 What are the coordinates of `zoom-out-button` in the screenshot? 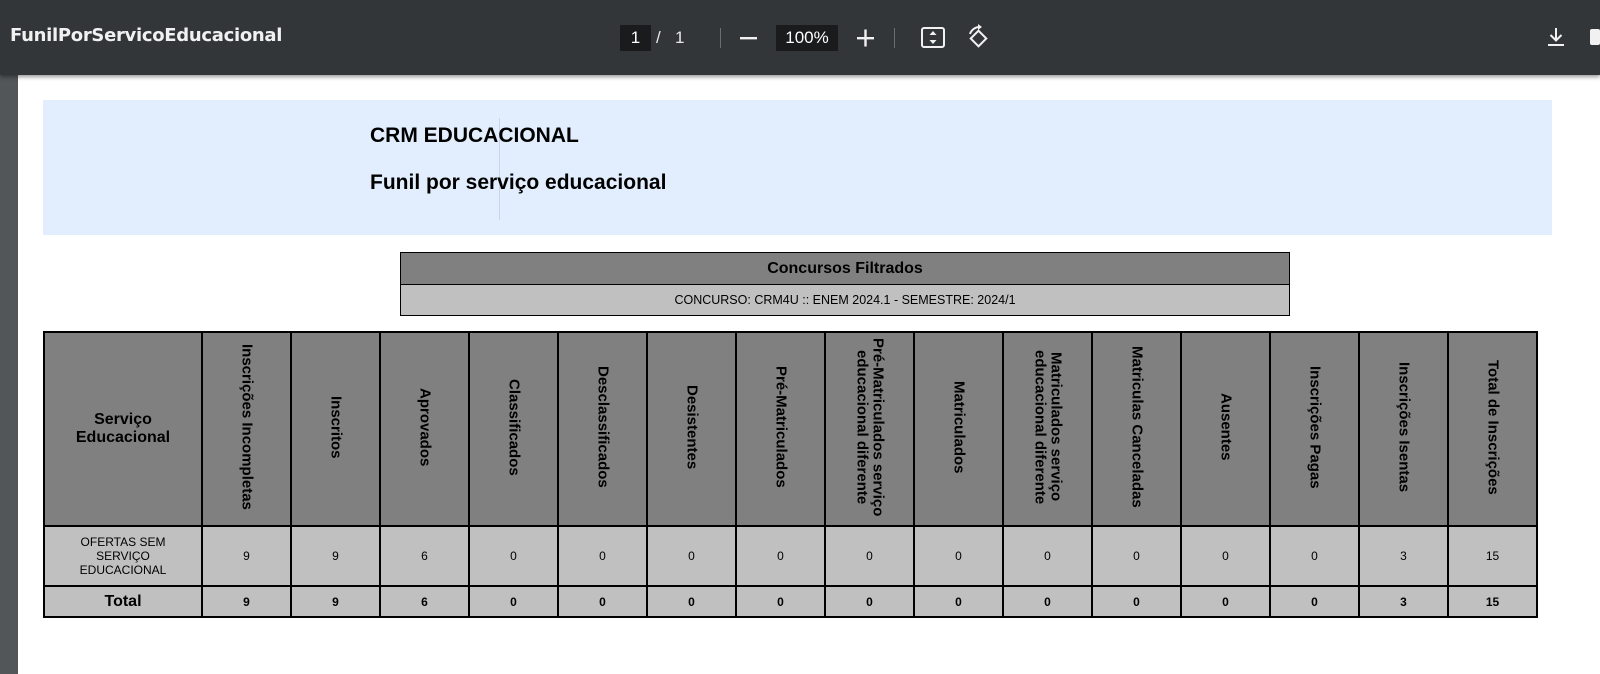 It's located at (749, 40).